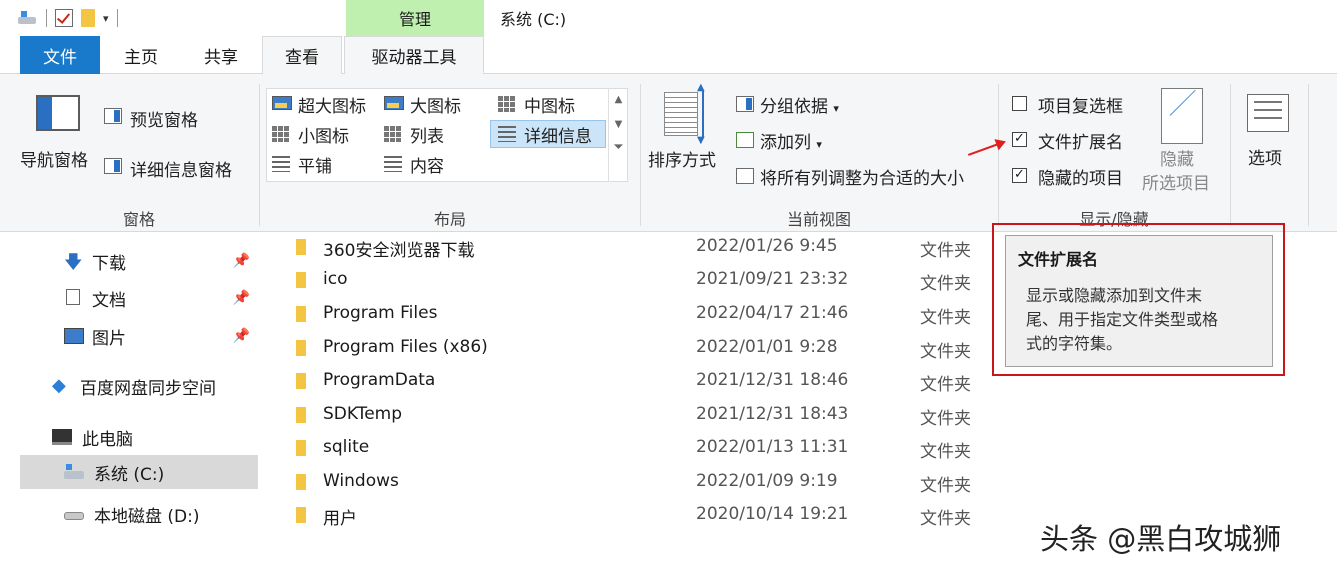 The width and height of the screenshot is (1337, 571). What do you see at coordinates (618, 135) in the screenshot?
I see `layout-gallery-scroll: ▲ ▼ ⏷` at bounding box center [618, 135].